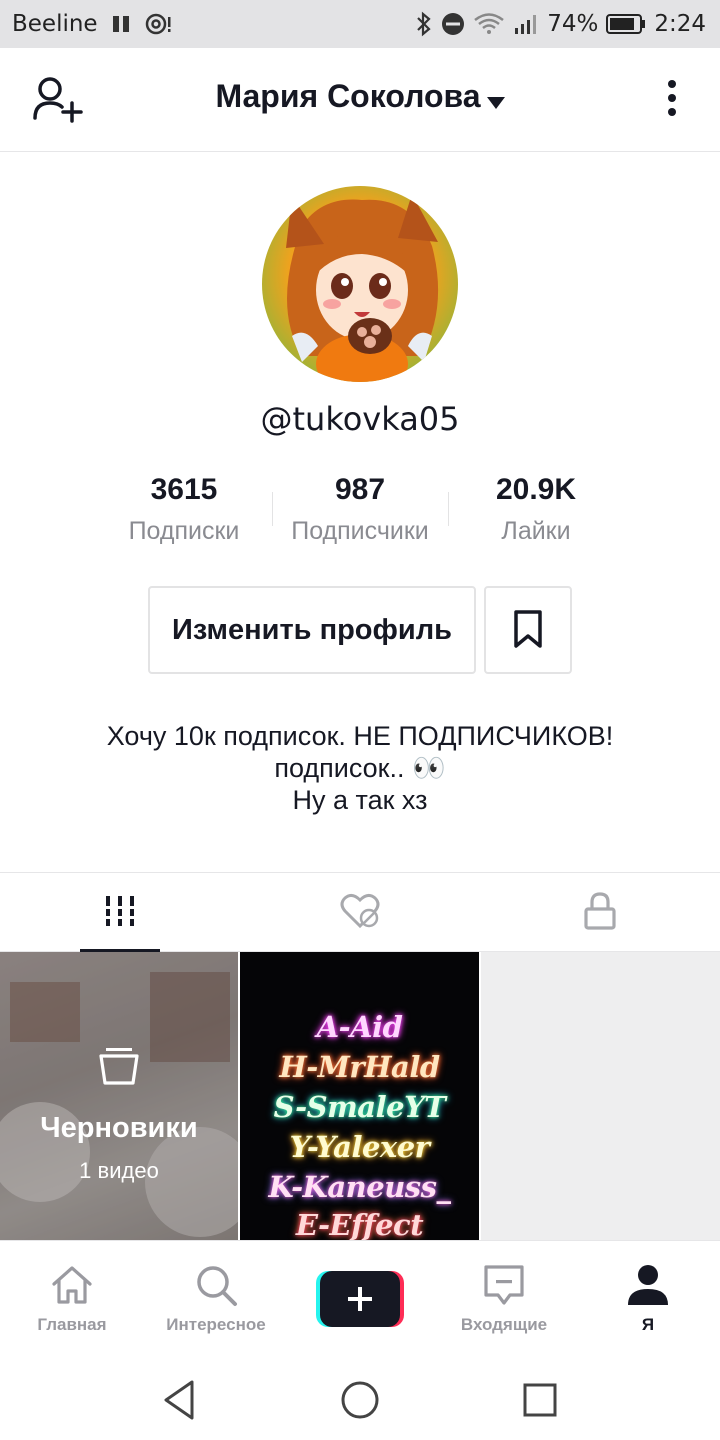  What do you see at coordinates (536, 489) in the screenshot?
I see `likes-count: 20.9K` at bounding box center [536, 489].